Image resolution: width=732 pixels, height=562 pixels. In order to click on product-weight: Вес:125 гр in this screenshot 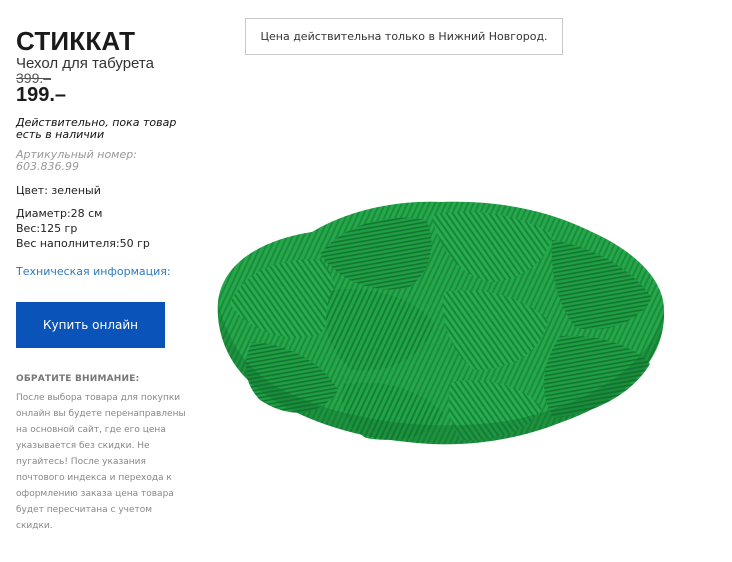, I will do `click(47, 228)`.